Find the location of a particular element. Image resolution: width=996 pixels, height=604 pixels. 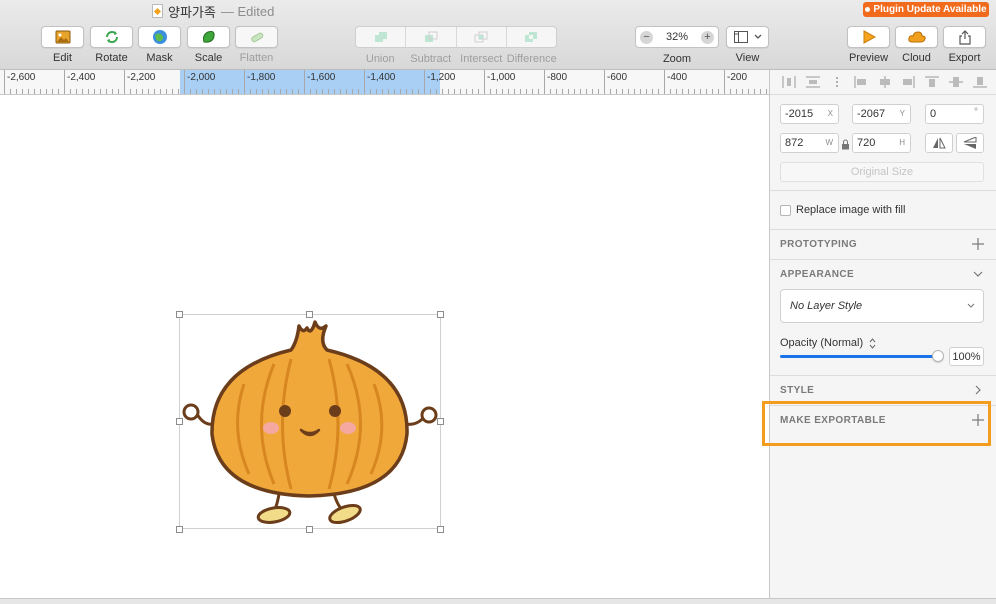

layer-style-dropdown: No Layer Style is located at coordinates (882, 306).